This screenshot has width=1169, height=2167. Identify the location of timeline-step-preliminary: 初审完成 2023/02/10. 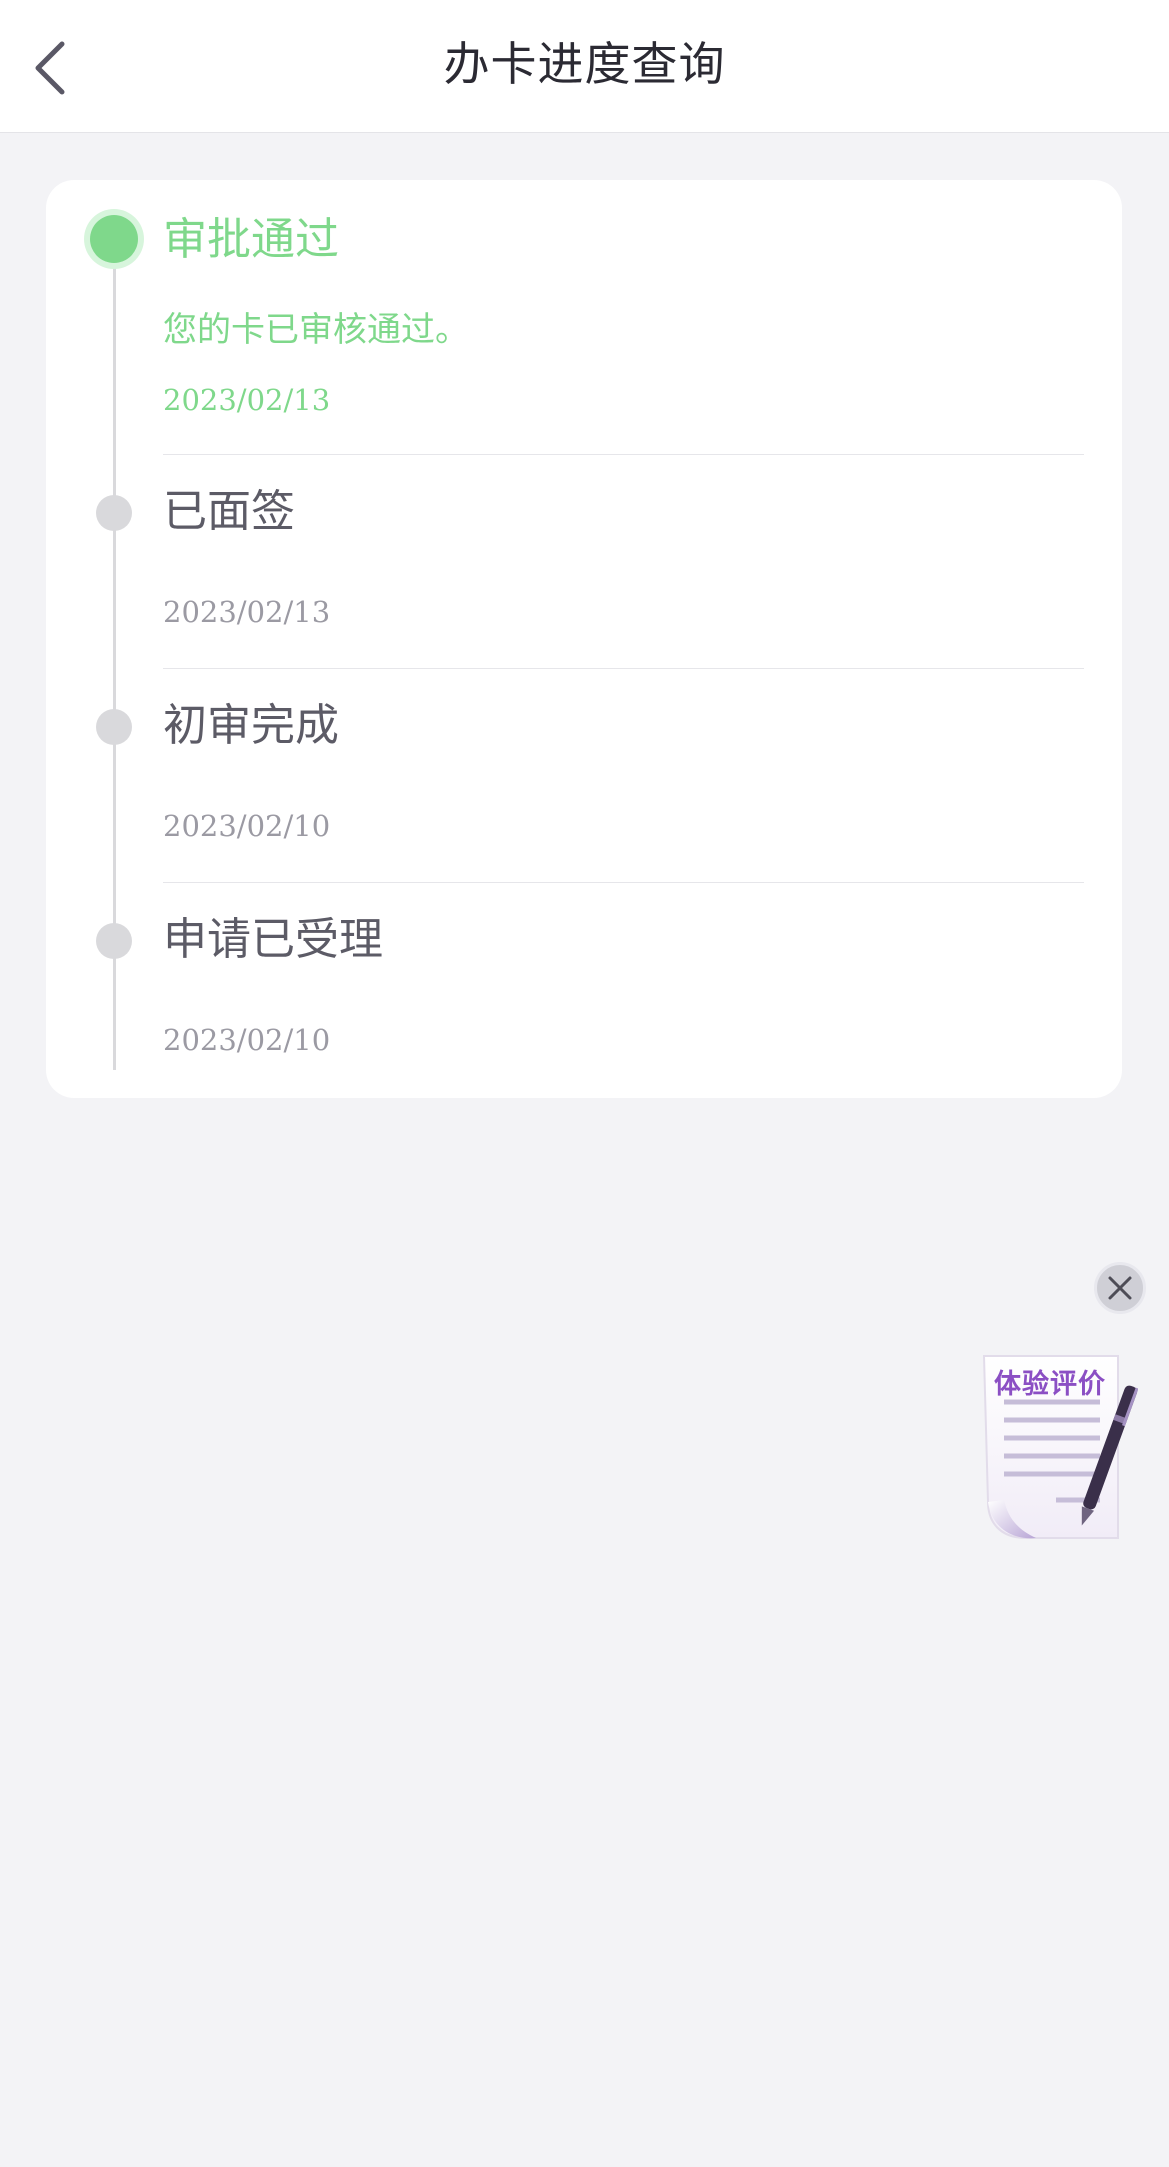
(584, 777).